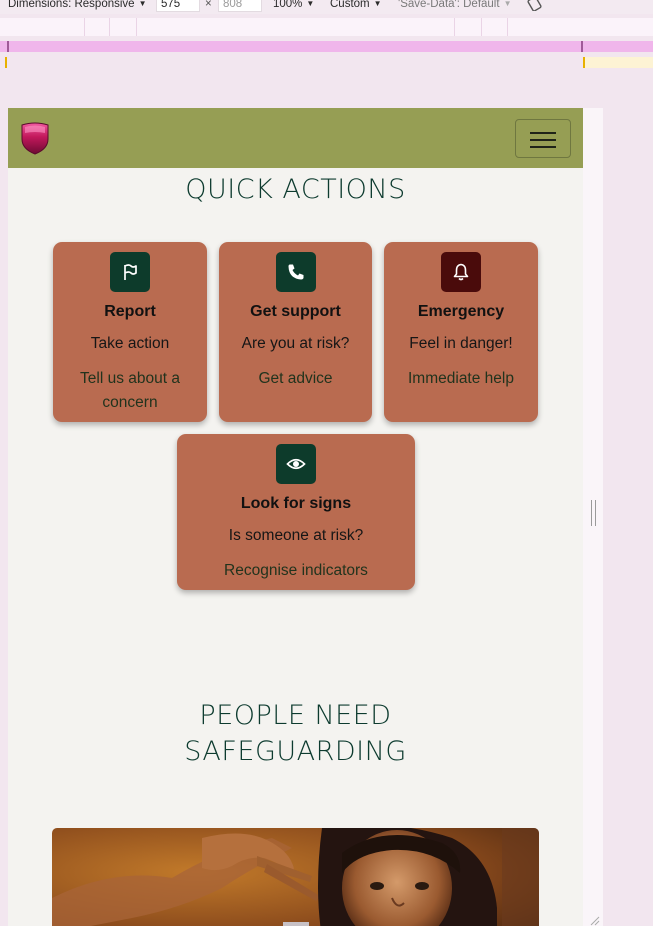 This screenshot has width=653, height=926. Describe the element at coordinates (461, 379) in the screenshot. I see `card-link: Immediate help` at that location.